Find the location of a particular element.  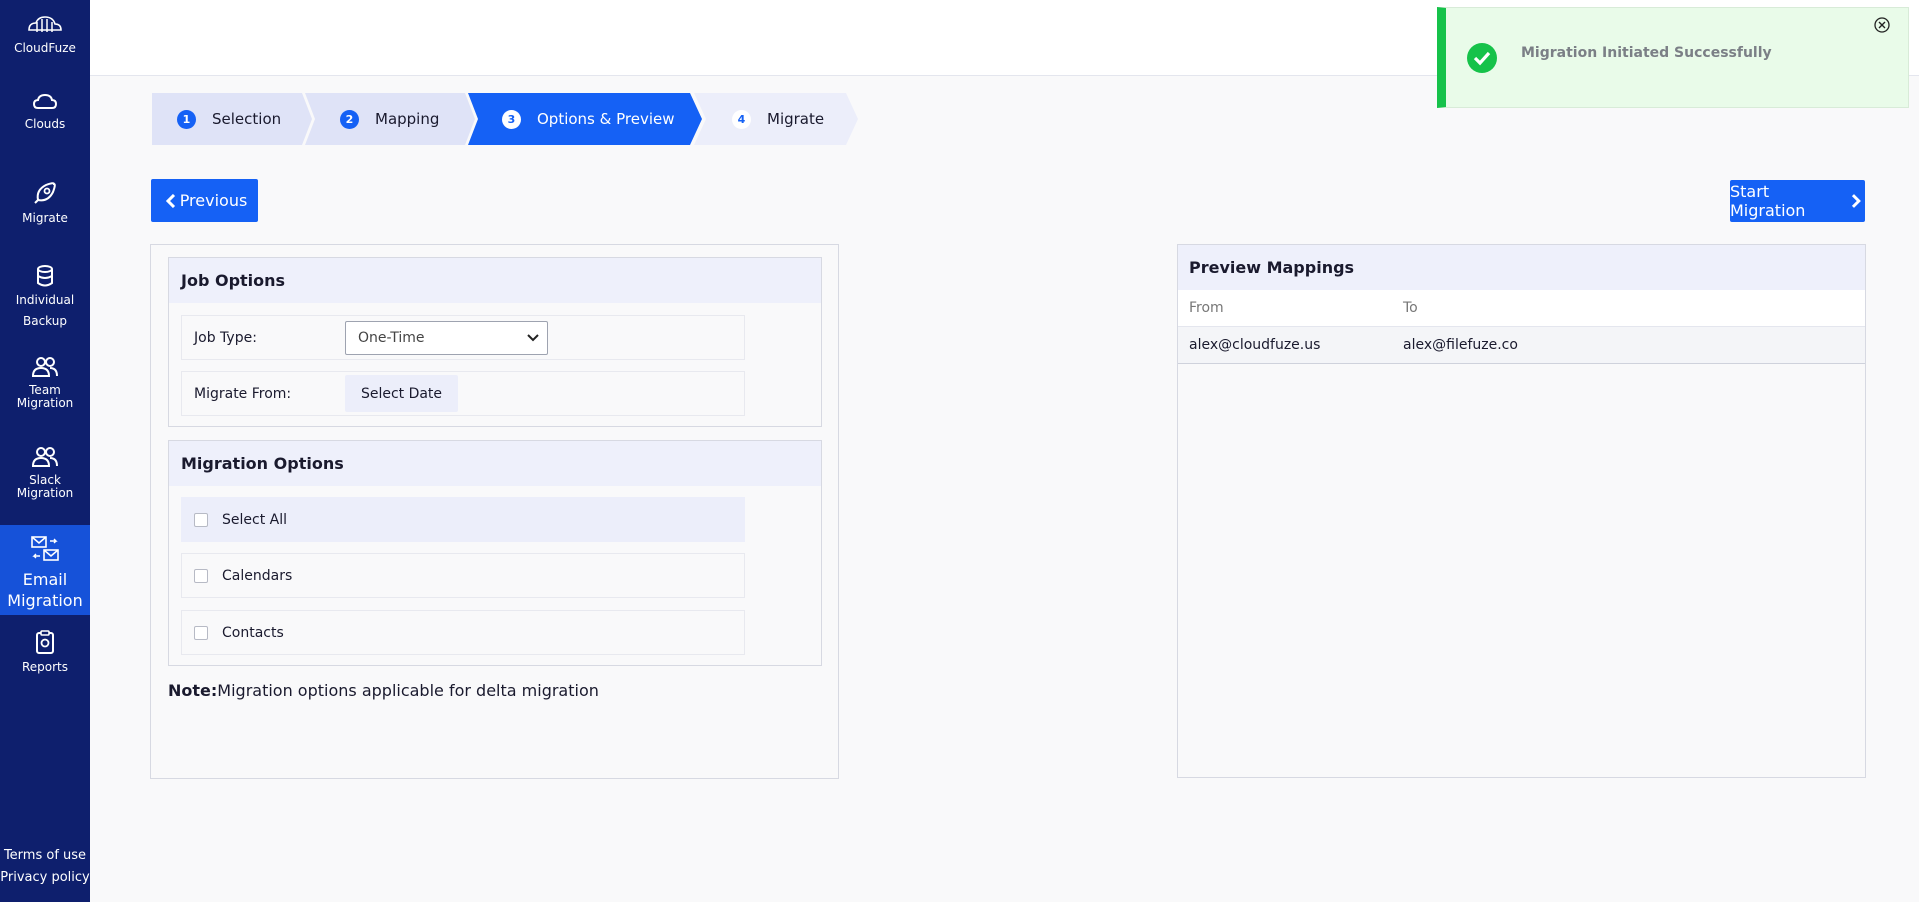

cloudfuze-logo-icon is located at coordinates (45, 24).